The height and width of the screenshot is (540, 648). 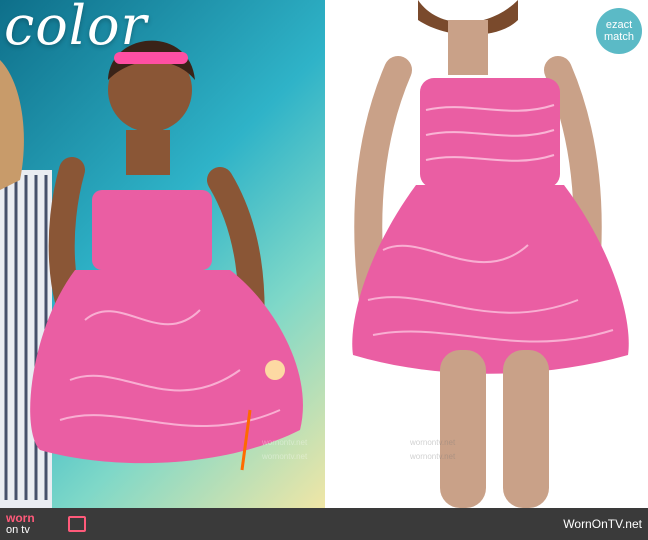 What do you see at coordinates (20, 518) in the screenshot?
I see `logo-line1: worn` at bounding box center [20, 518].